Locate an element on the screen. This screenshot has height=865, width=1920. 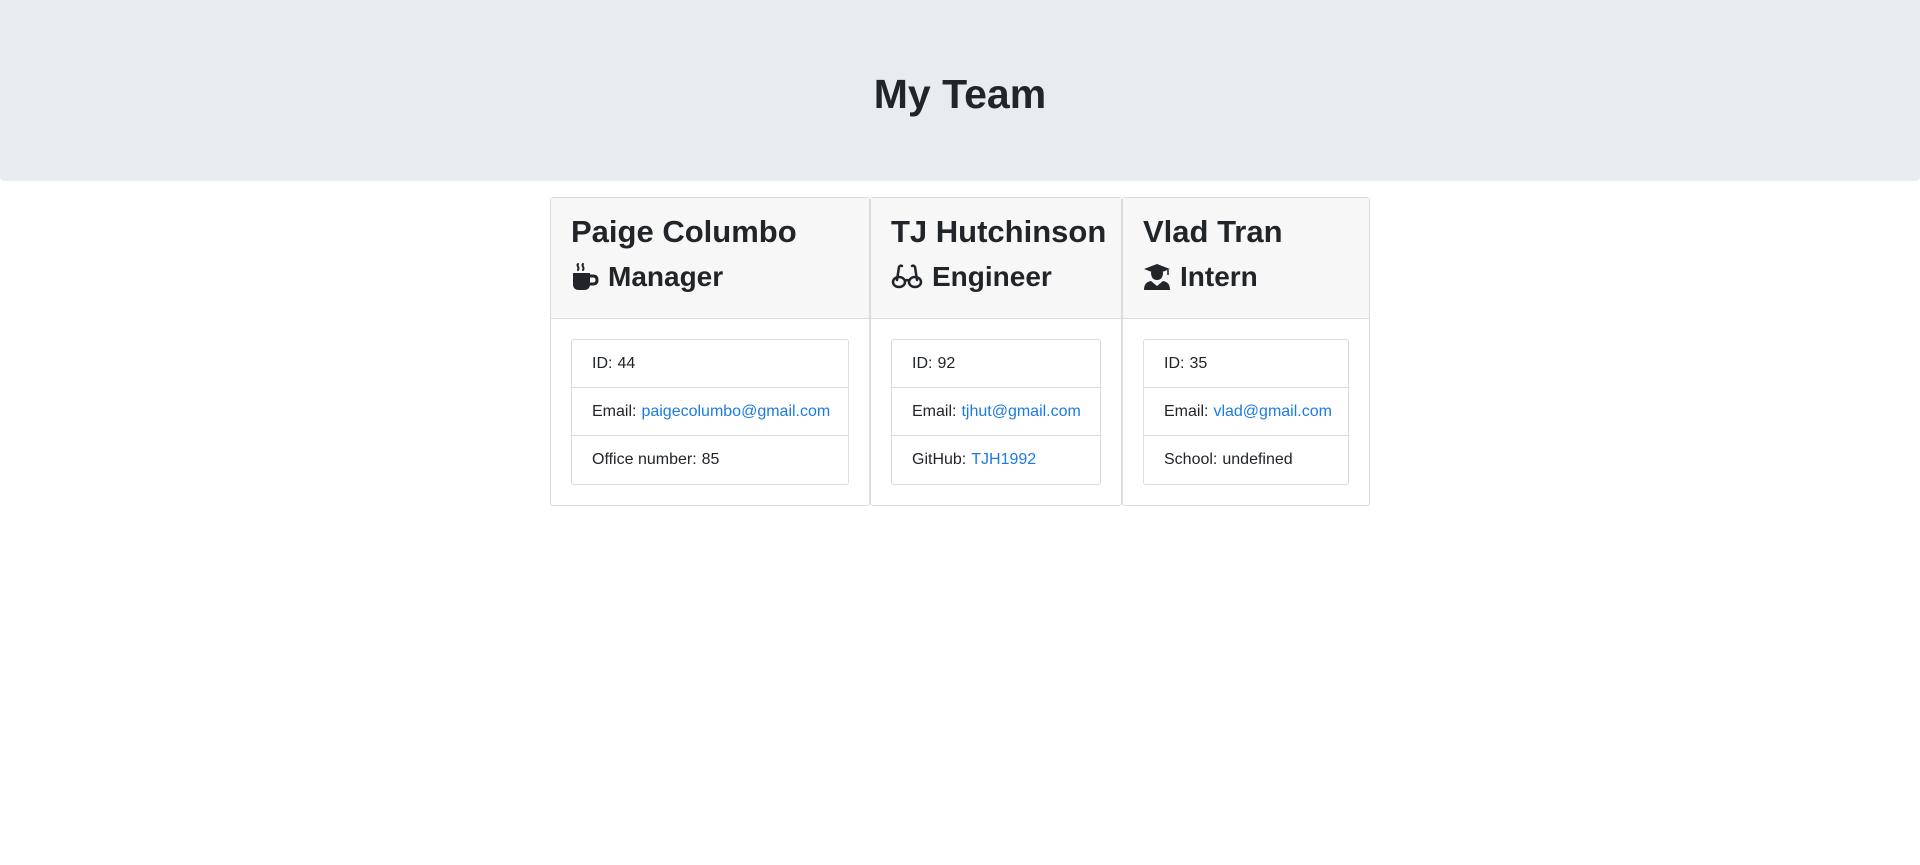
email-row: Email: vlad@gmail.com is located at coordinates (1246, 412).